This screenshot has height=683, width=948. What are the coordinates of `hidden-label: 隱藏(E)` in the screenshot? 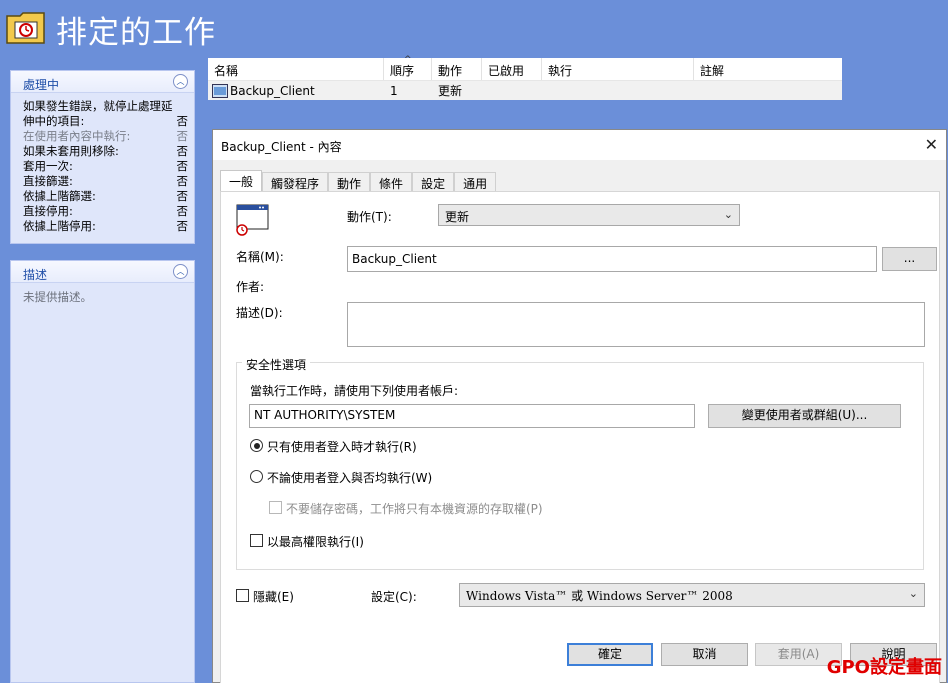 It's located at (273, 597).